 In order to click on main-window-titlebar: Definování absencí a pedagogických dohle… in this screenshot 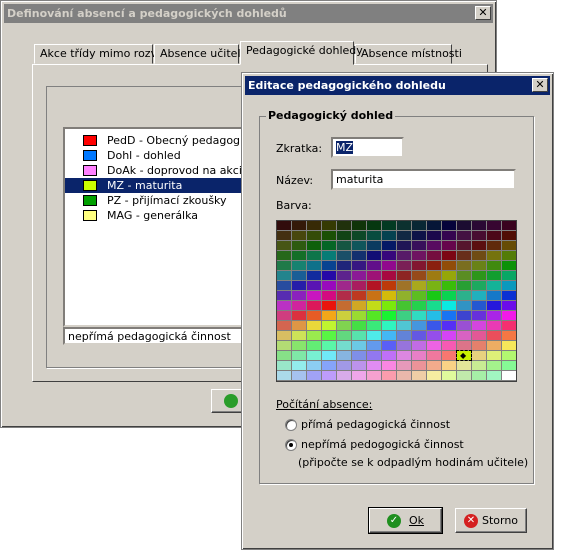, I will do `click(248, 13)`.